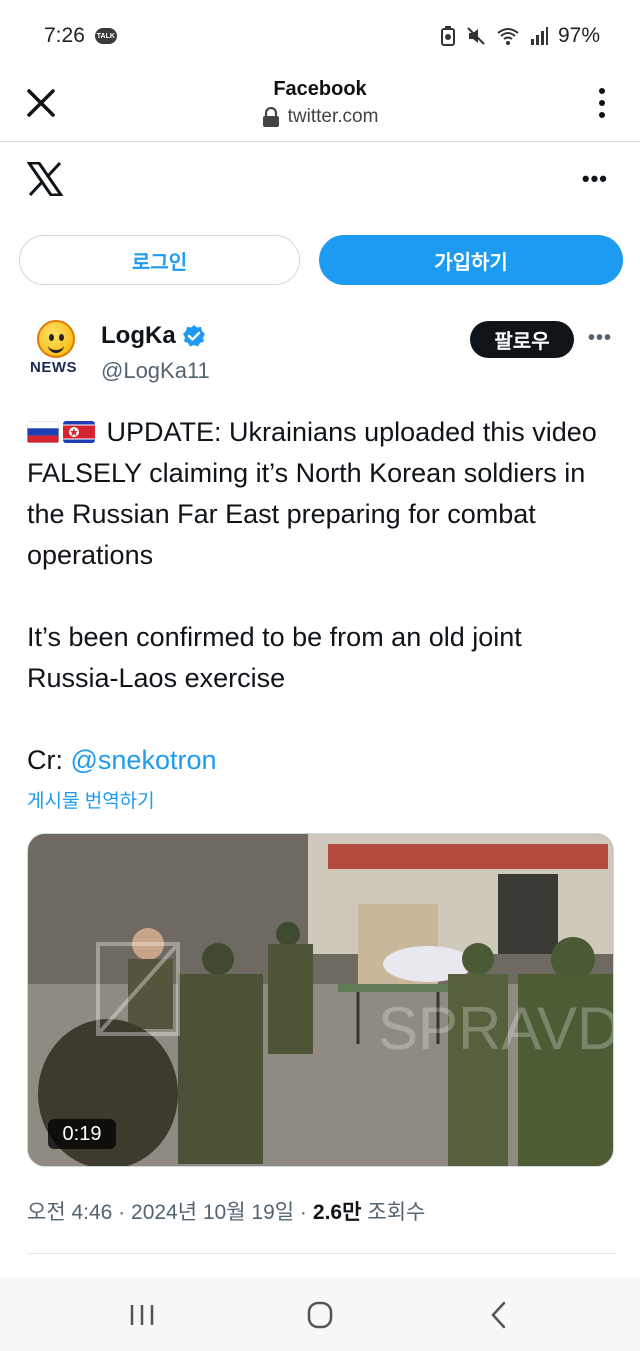 Image resolution: width=640 pixels, height=1351 pixels. What do you see at coordinates (337, 1212) in the screenshot?
I see `views-count: 2.6만` at bounding box center [337, 1212].